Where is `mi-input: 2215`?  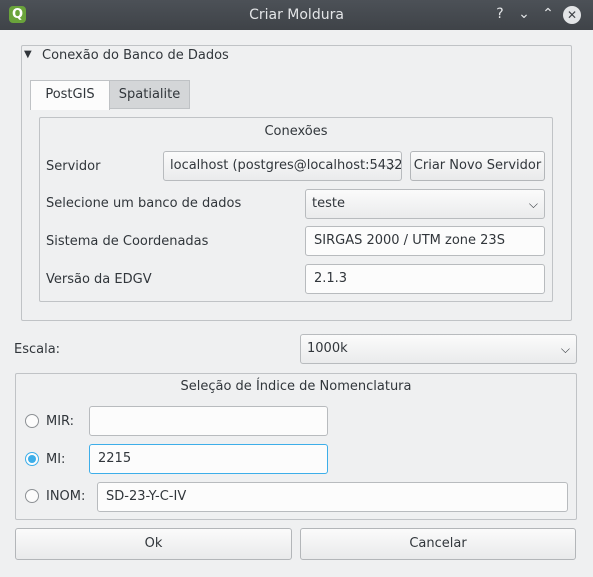
mi-input: 2215 is located at coordinates (208, 459).